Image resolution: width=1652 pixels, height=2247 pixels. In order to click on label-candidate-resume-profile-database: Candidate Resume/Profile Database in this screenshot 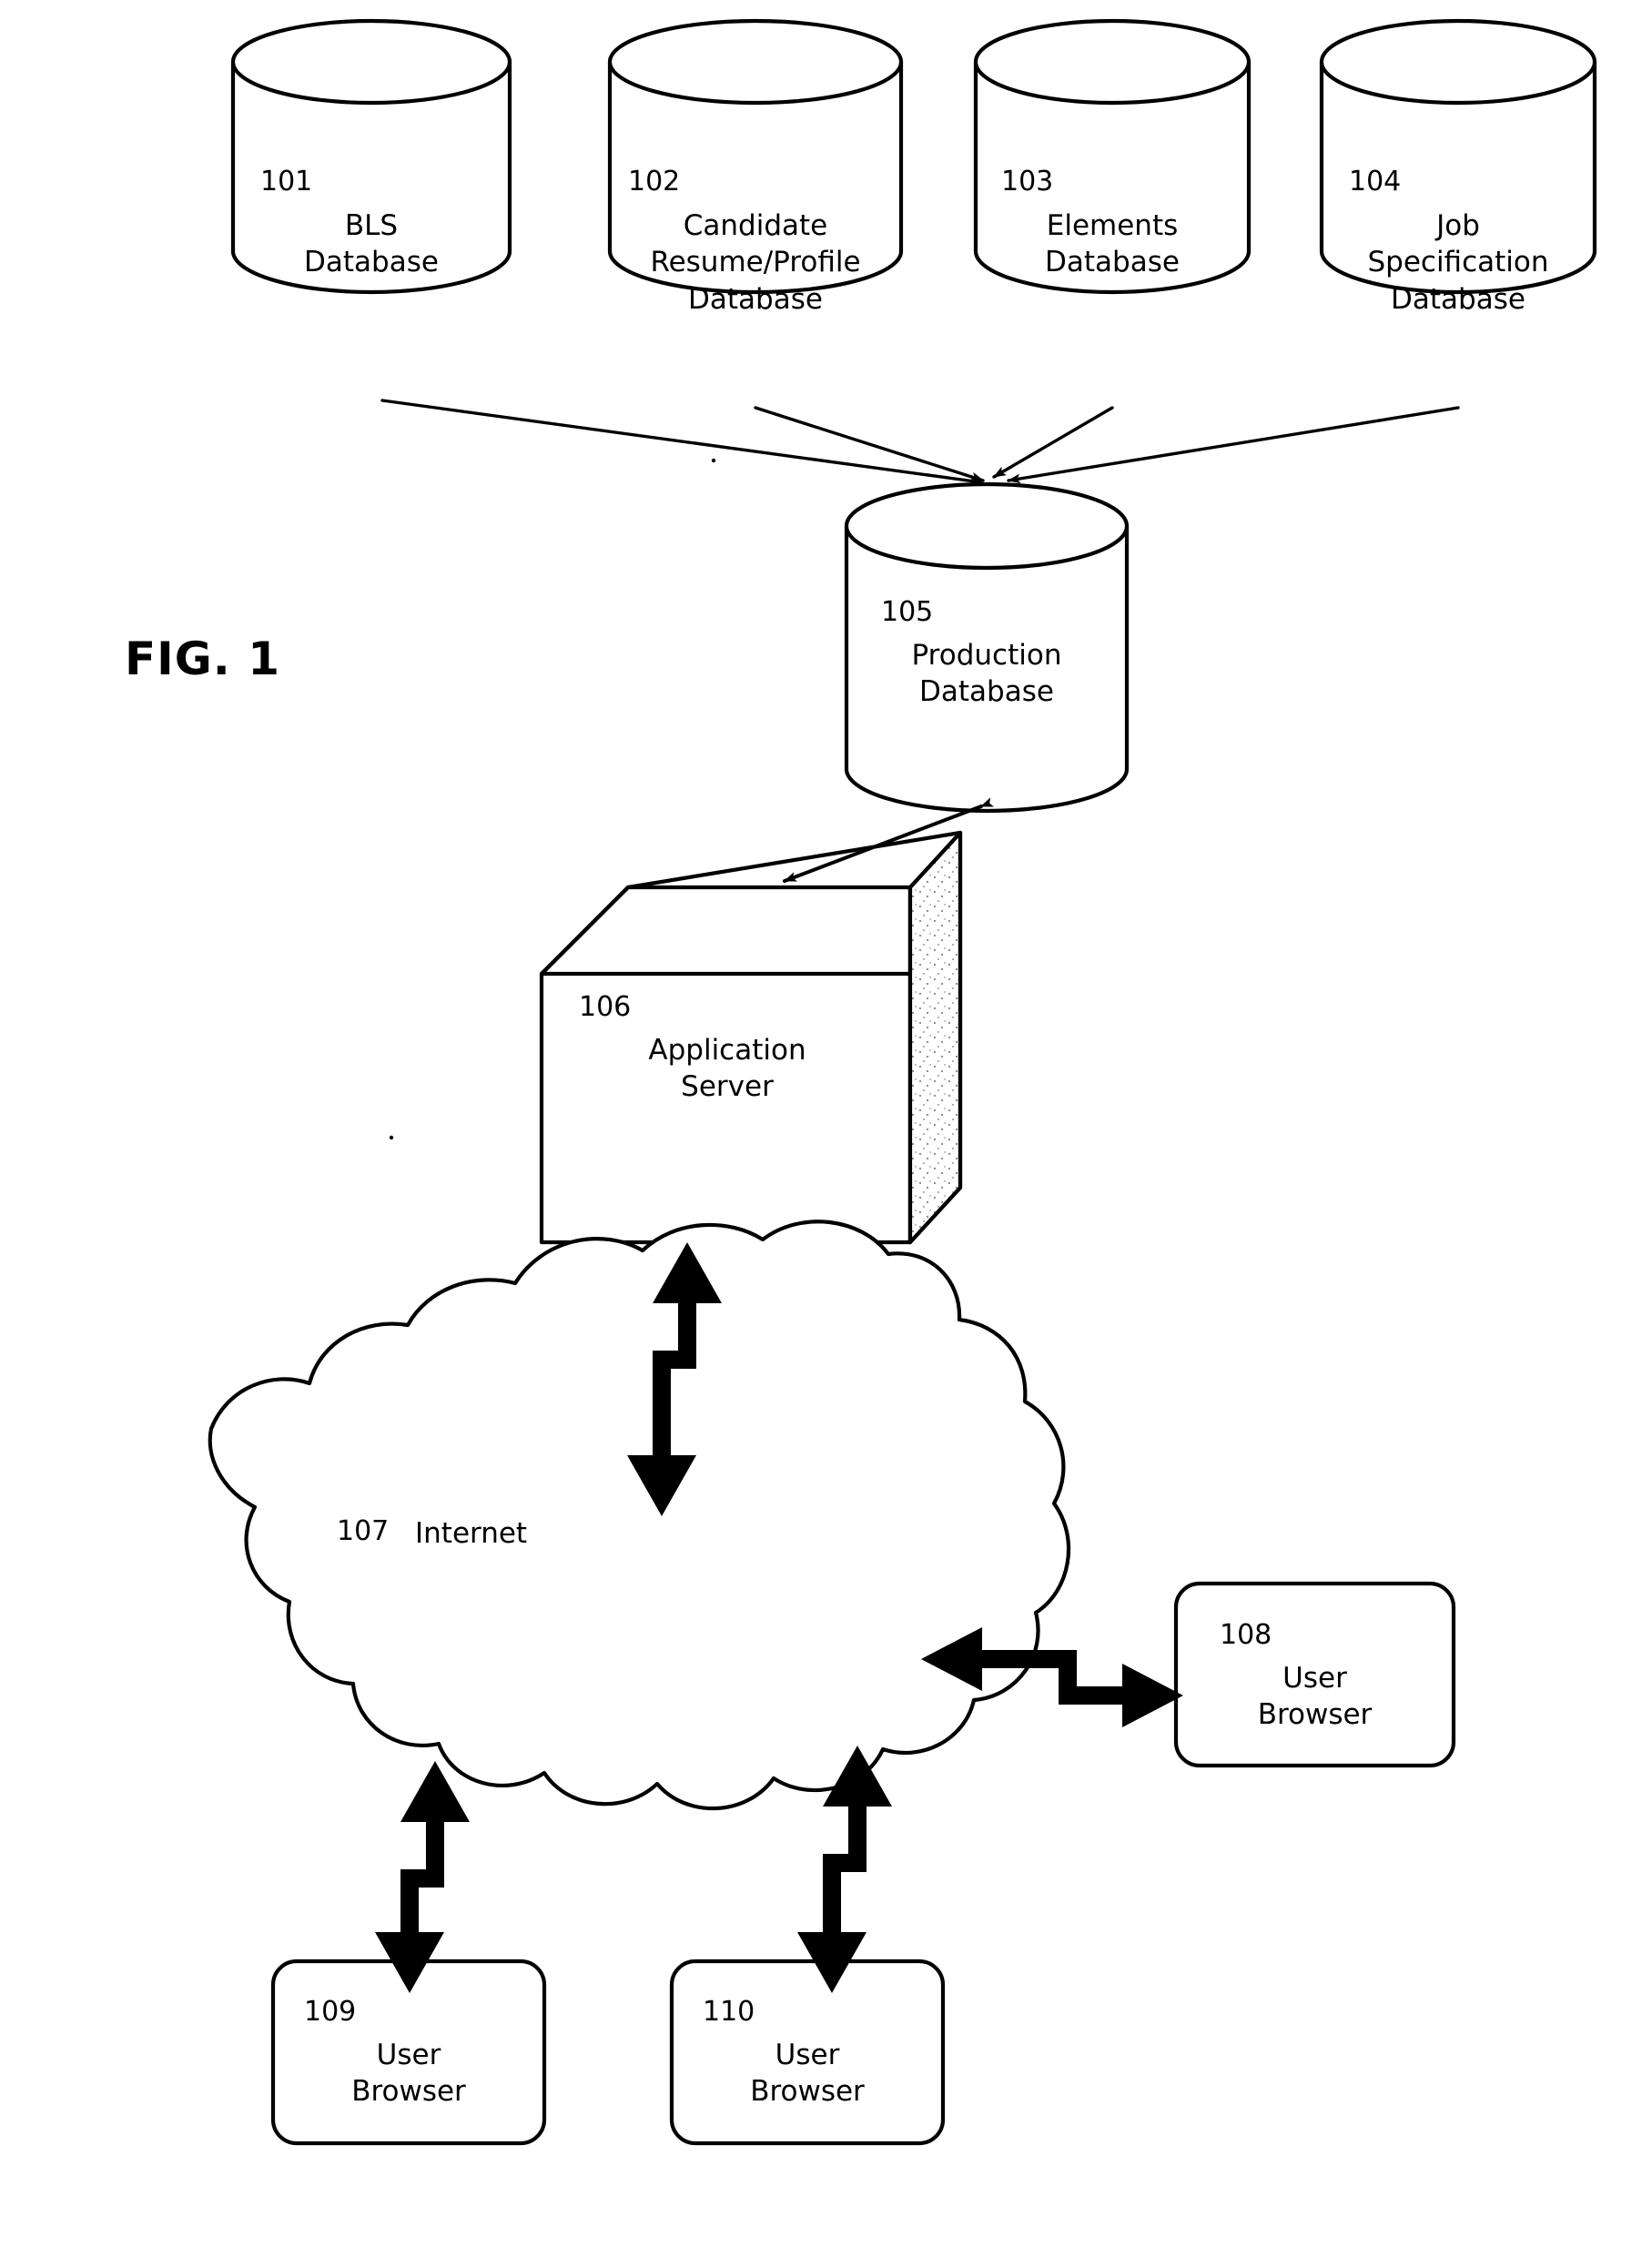, I will do `click(756, 262)`.